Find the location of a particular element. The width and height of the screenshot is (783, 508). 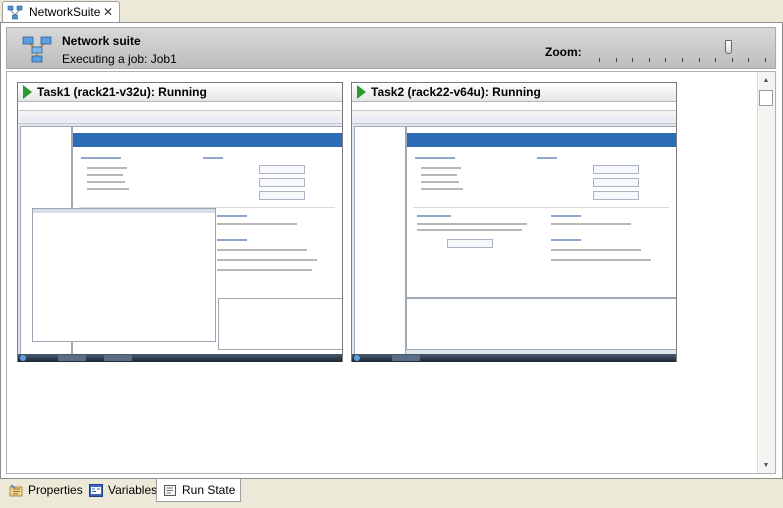

scroll-up-icon: ▲ is located at coordinates (766, 80).